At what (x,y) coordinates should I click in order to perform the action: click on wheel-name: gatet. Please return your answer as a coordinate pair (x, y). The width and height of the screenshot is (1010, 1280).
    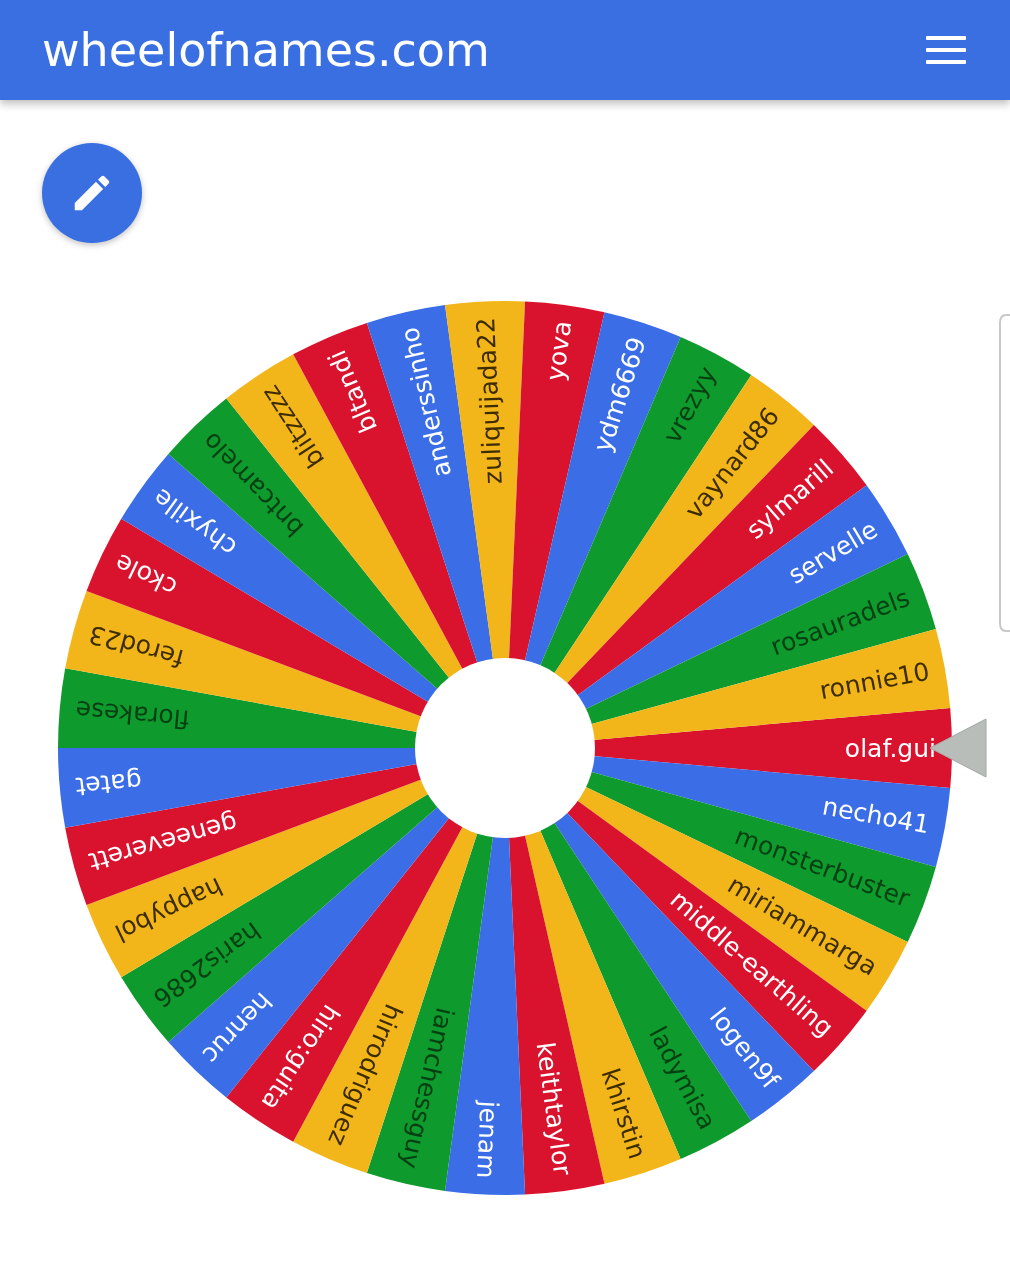
    Looking at the image, I should click on (108, 784).